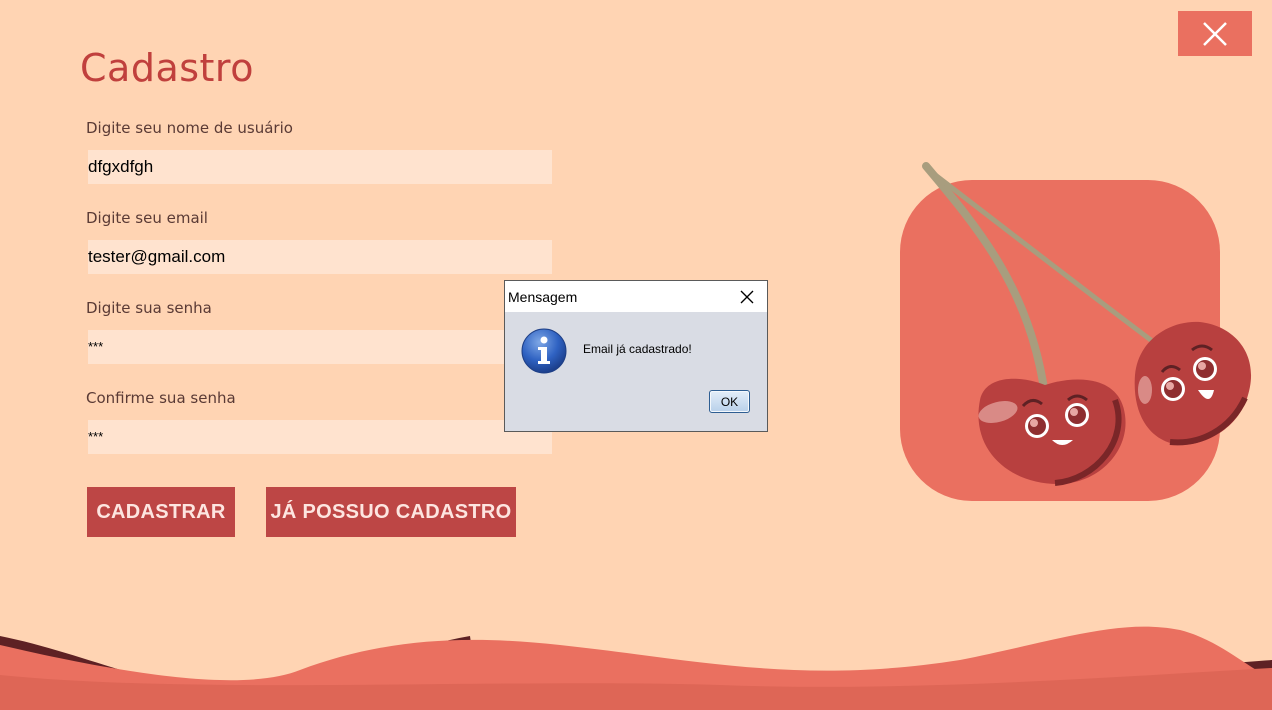  What do you see at coordinates (636, 296) in the screenshot?
I see `dialog-titlebar: Mensagem` at bounding box center [636, 296].